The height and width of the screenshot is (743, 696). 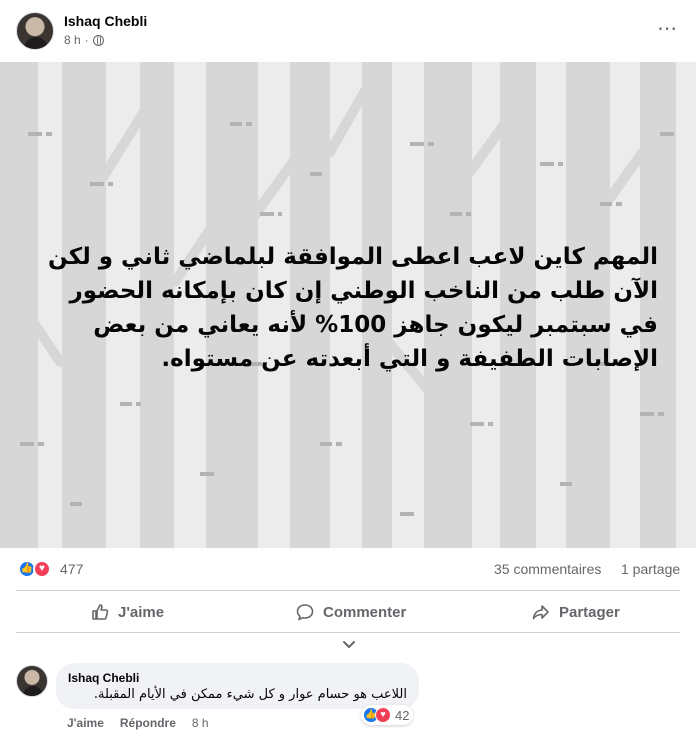 What do you see at coordinates (72, 40) in the screenshot?
I see `post-time: 8 h` at bounding box center [72, 40].